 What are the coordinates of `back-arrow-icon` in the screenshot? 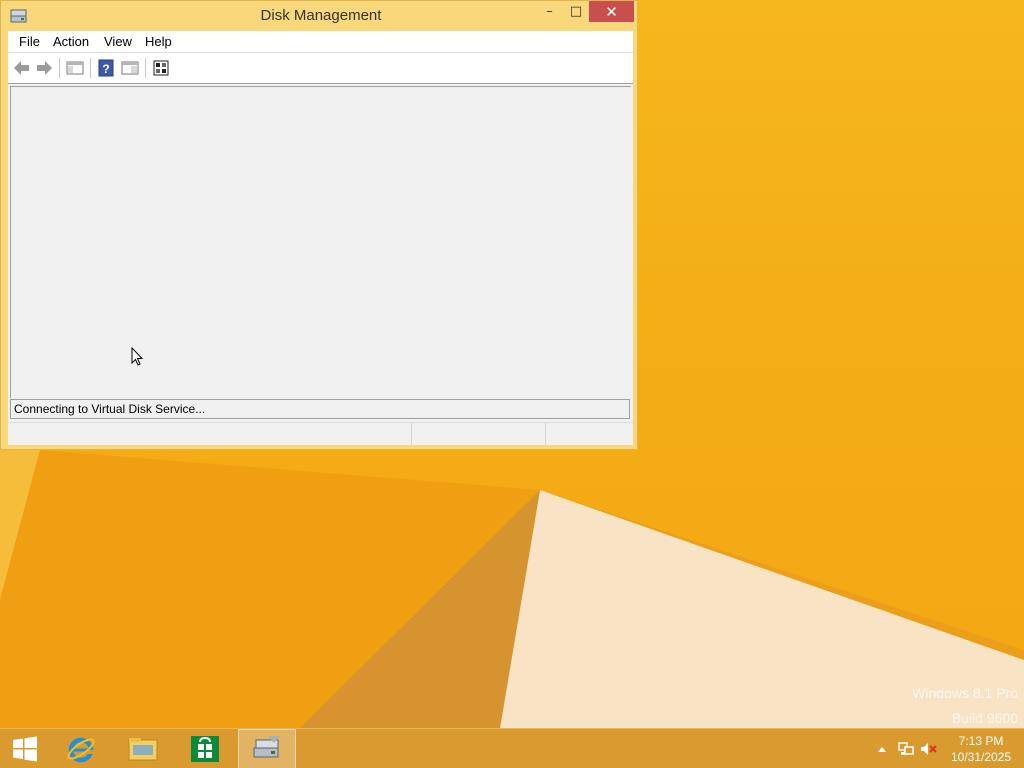 It's located at (22, 68).